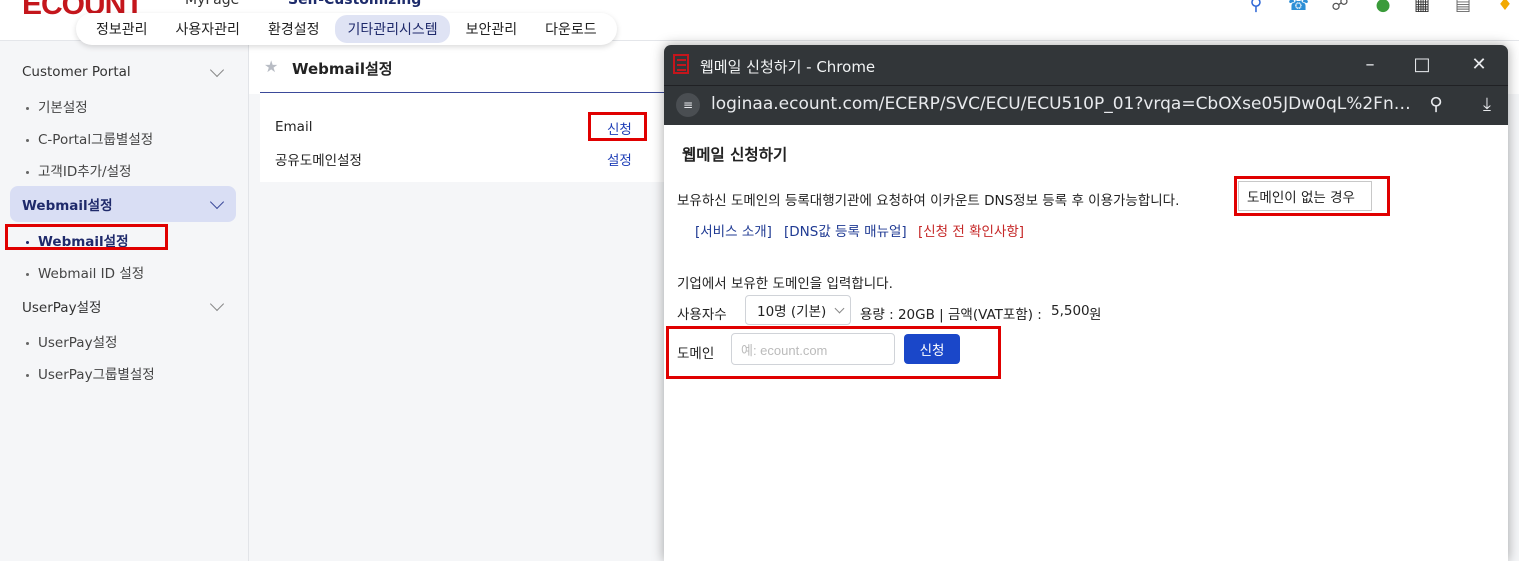  Describe the element at coordinates (1422, 65) in the screenshot. I see `maximize-icon: □` at that location.